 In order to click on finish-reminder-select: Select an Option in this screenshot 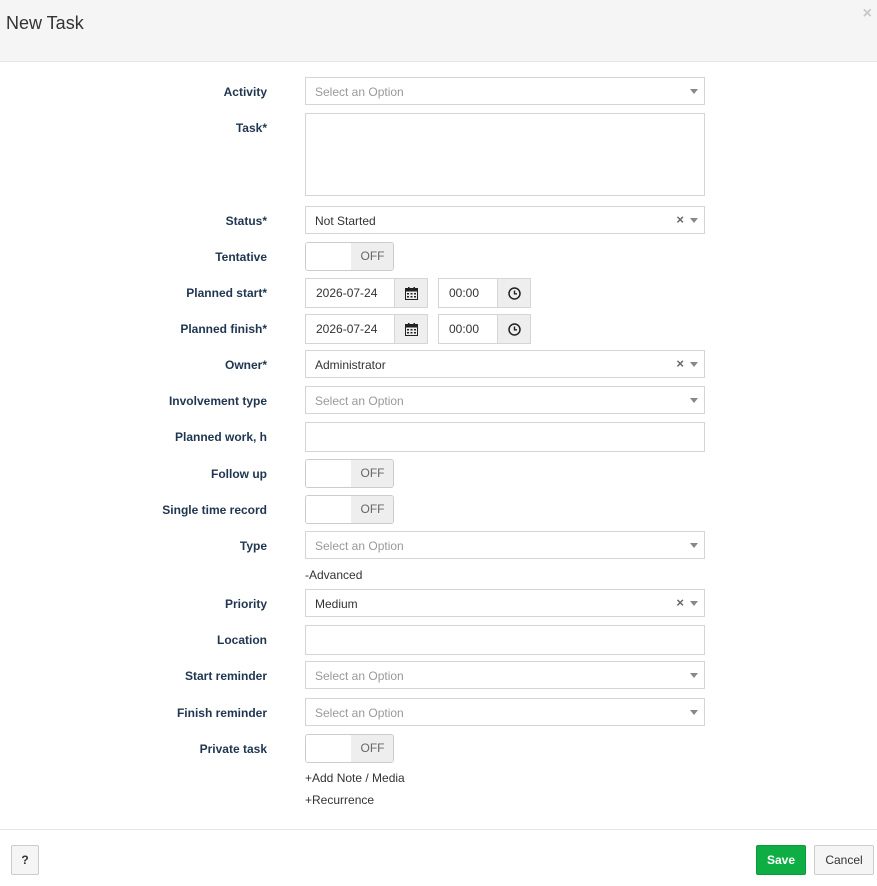, I will do `click(505, 712)`.